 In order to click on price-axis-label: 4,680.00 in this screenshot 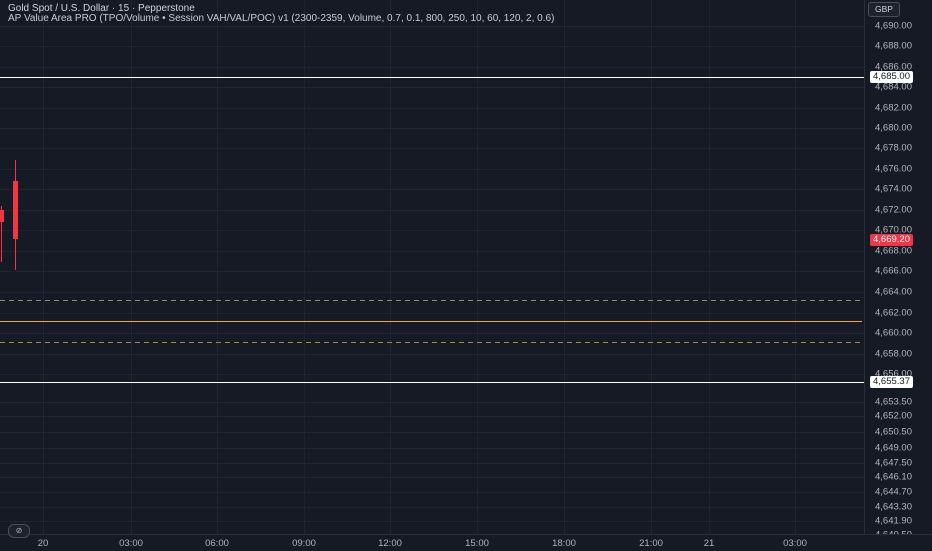, I will do `click(893, 128)`.